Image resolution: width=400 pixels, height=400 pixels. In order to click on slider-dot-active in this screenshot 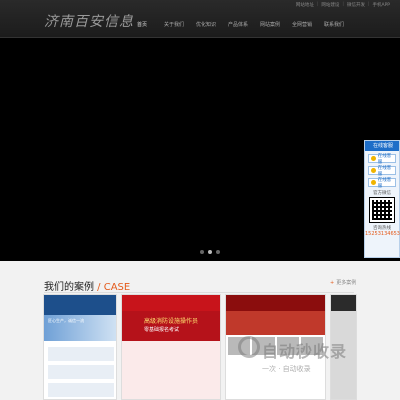, I will do `click(210, 252)`.